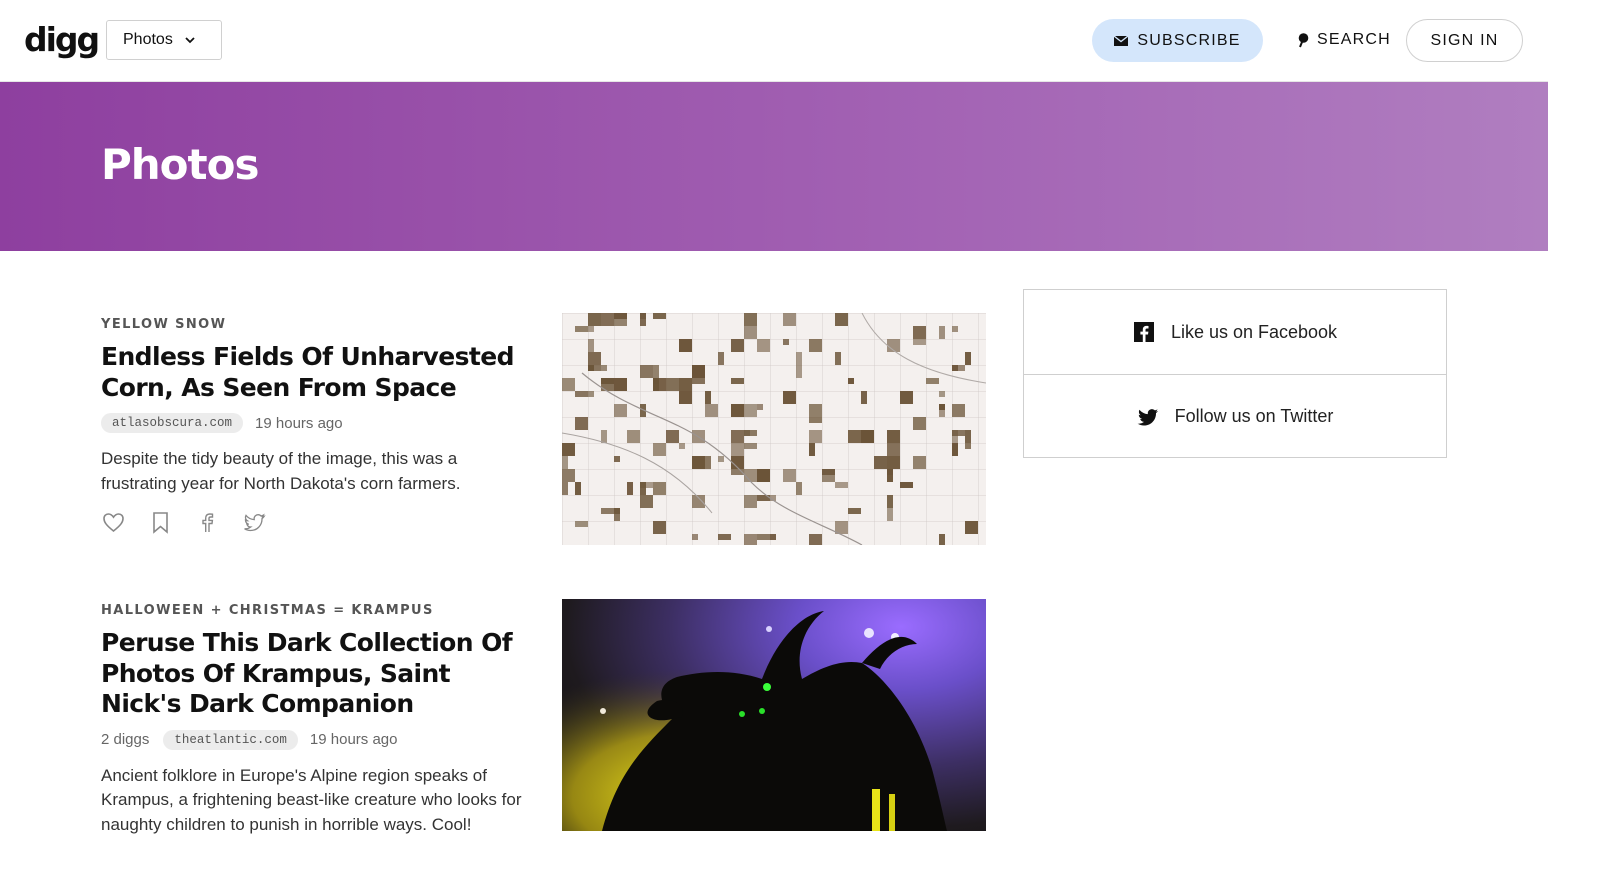 The image size is (1602, 875). What do you see at coordinates (267, 610) in the screenshot?
I see `article-kicker: HALLOWEEN + CHRISTMAS = KRAMPUS` at bounding box center [267, 610].